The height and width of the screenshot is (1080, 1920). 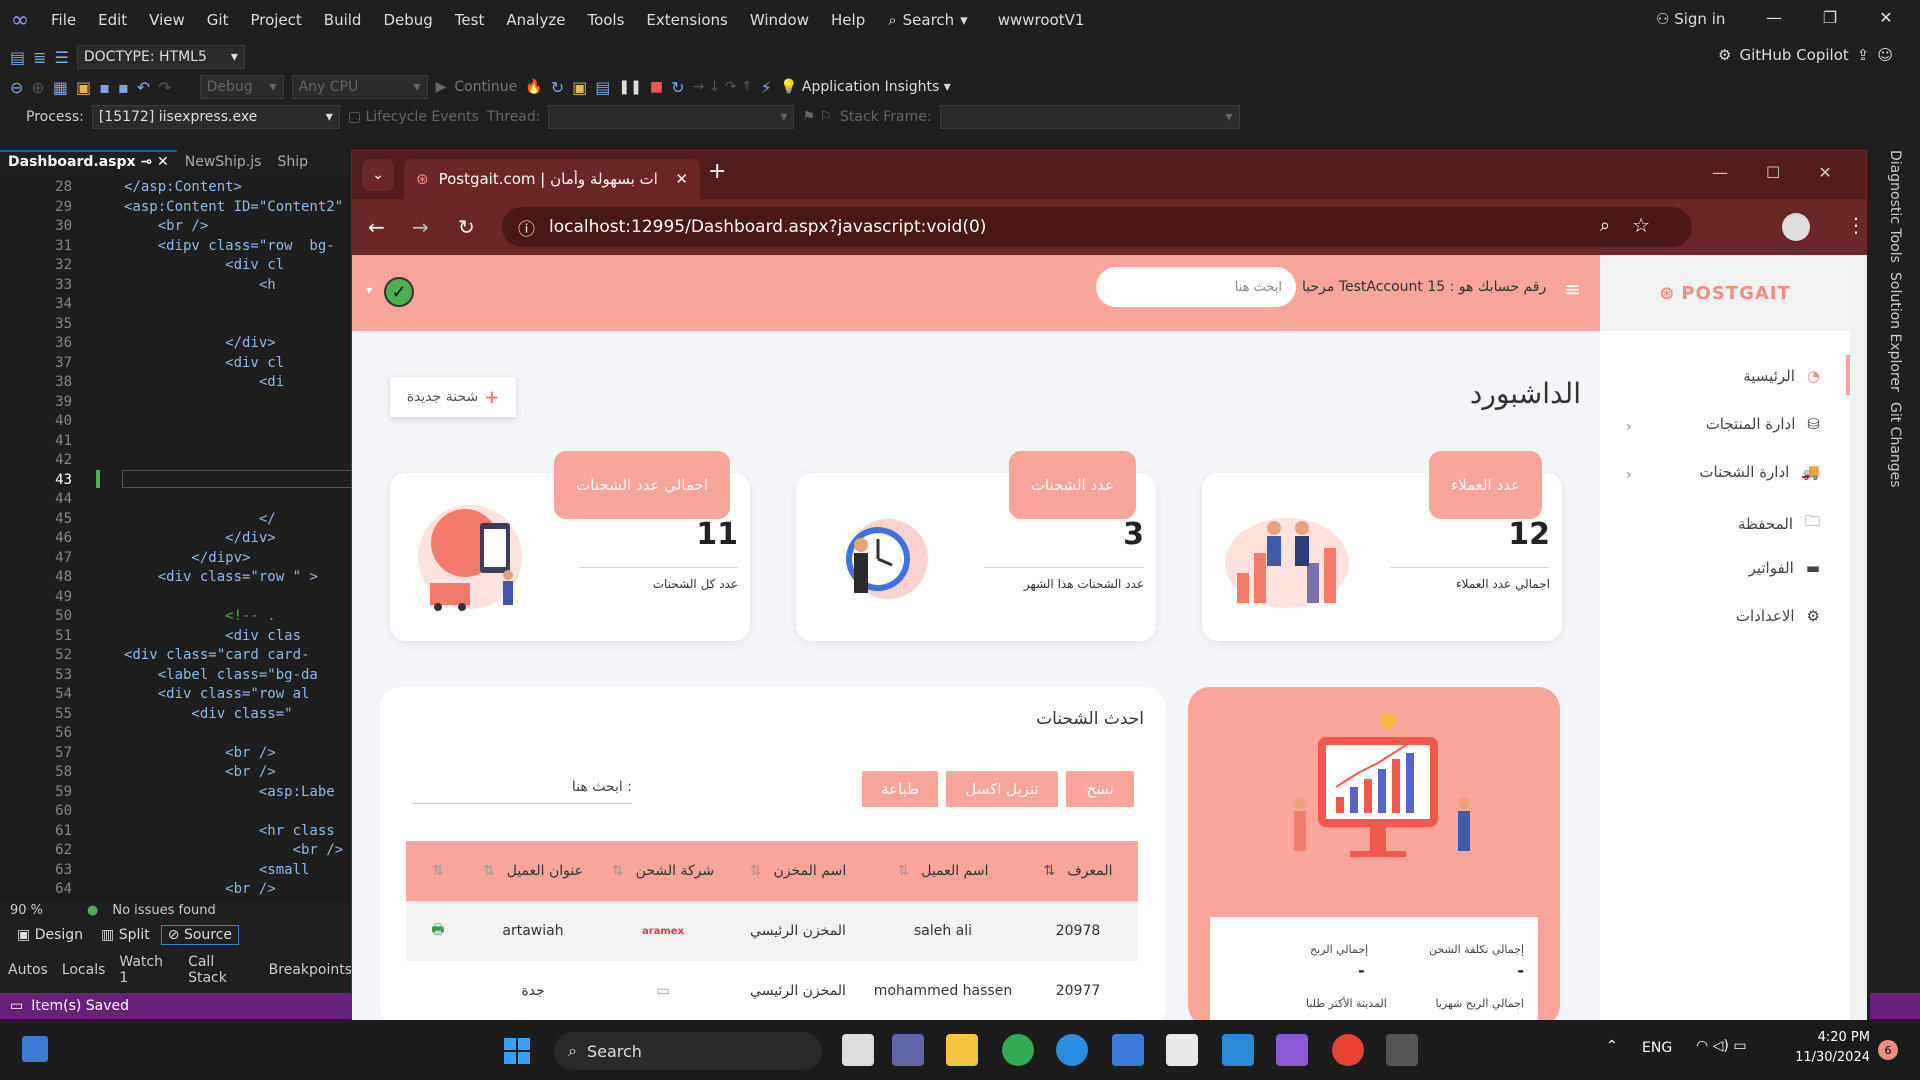 What do you see at coordinates (343, 20) in the screenshot?
I see `menu-build: Build` at bounding box center [343, 20].